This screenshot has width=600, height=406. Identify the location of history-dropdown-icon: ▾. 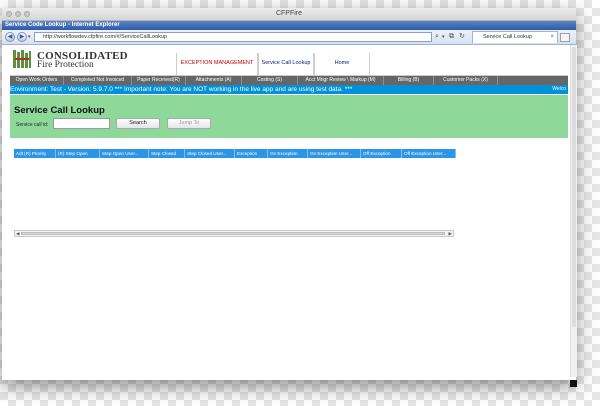
(29, 37).